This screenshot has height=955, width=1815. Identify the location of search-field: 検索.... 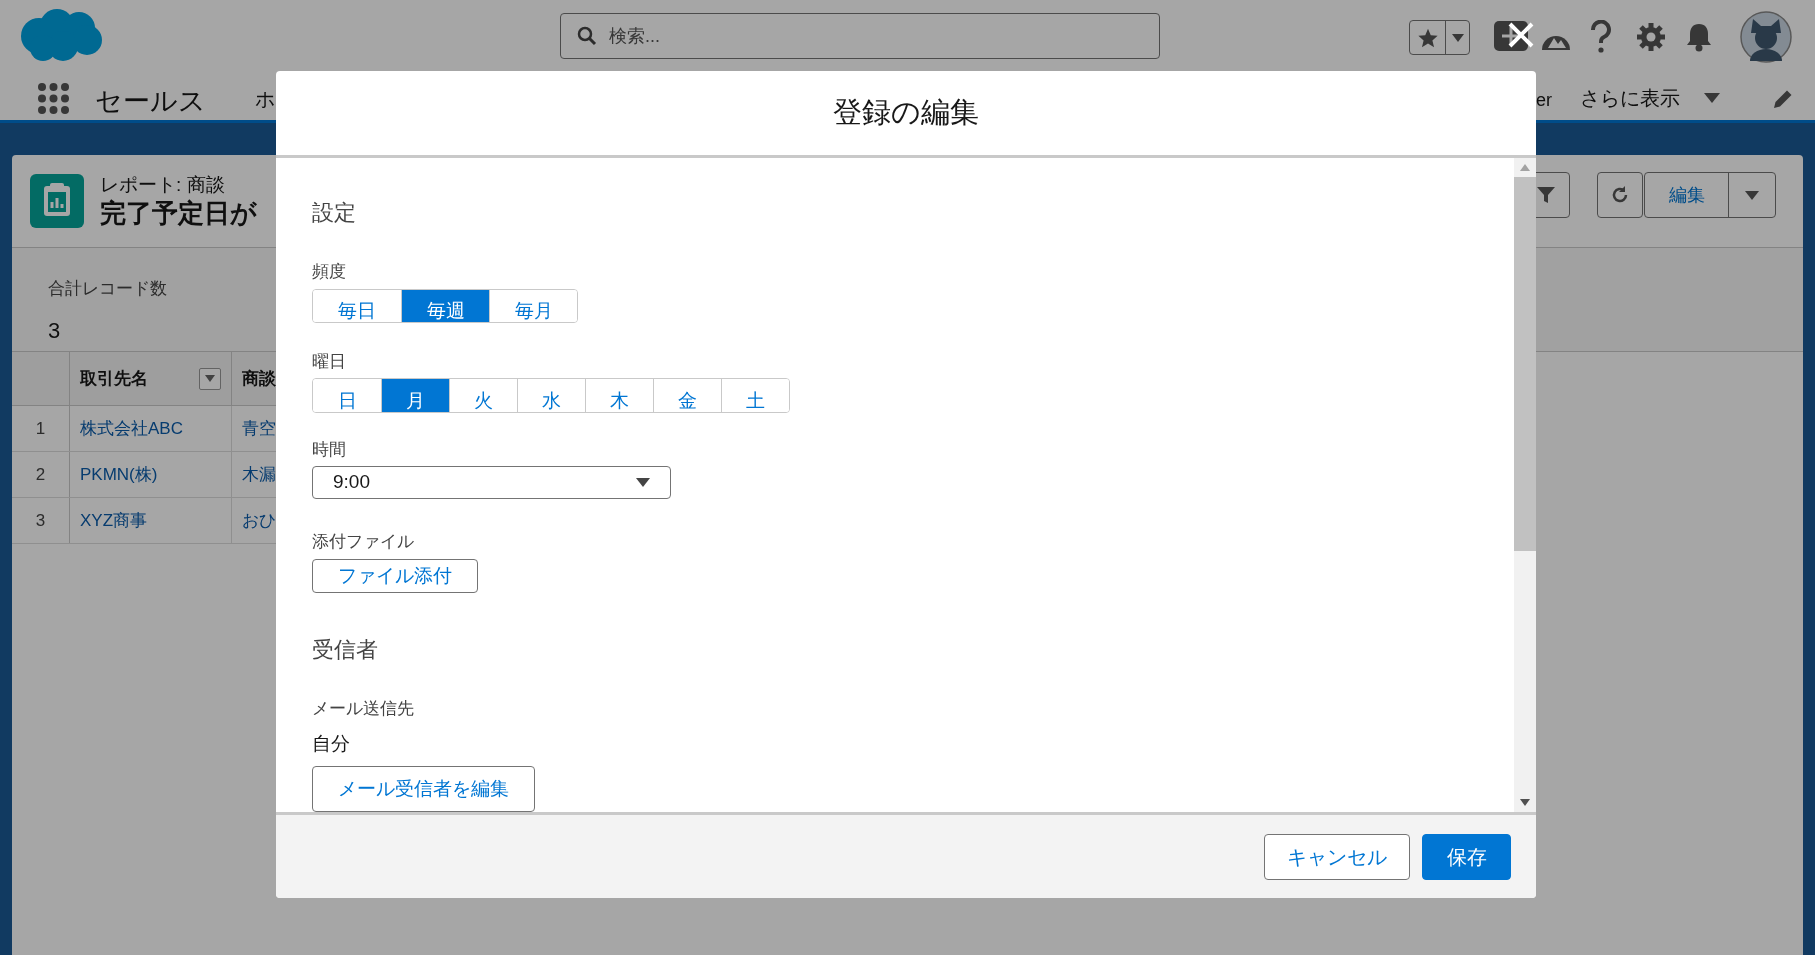
(860, 36).